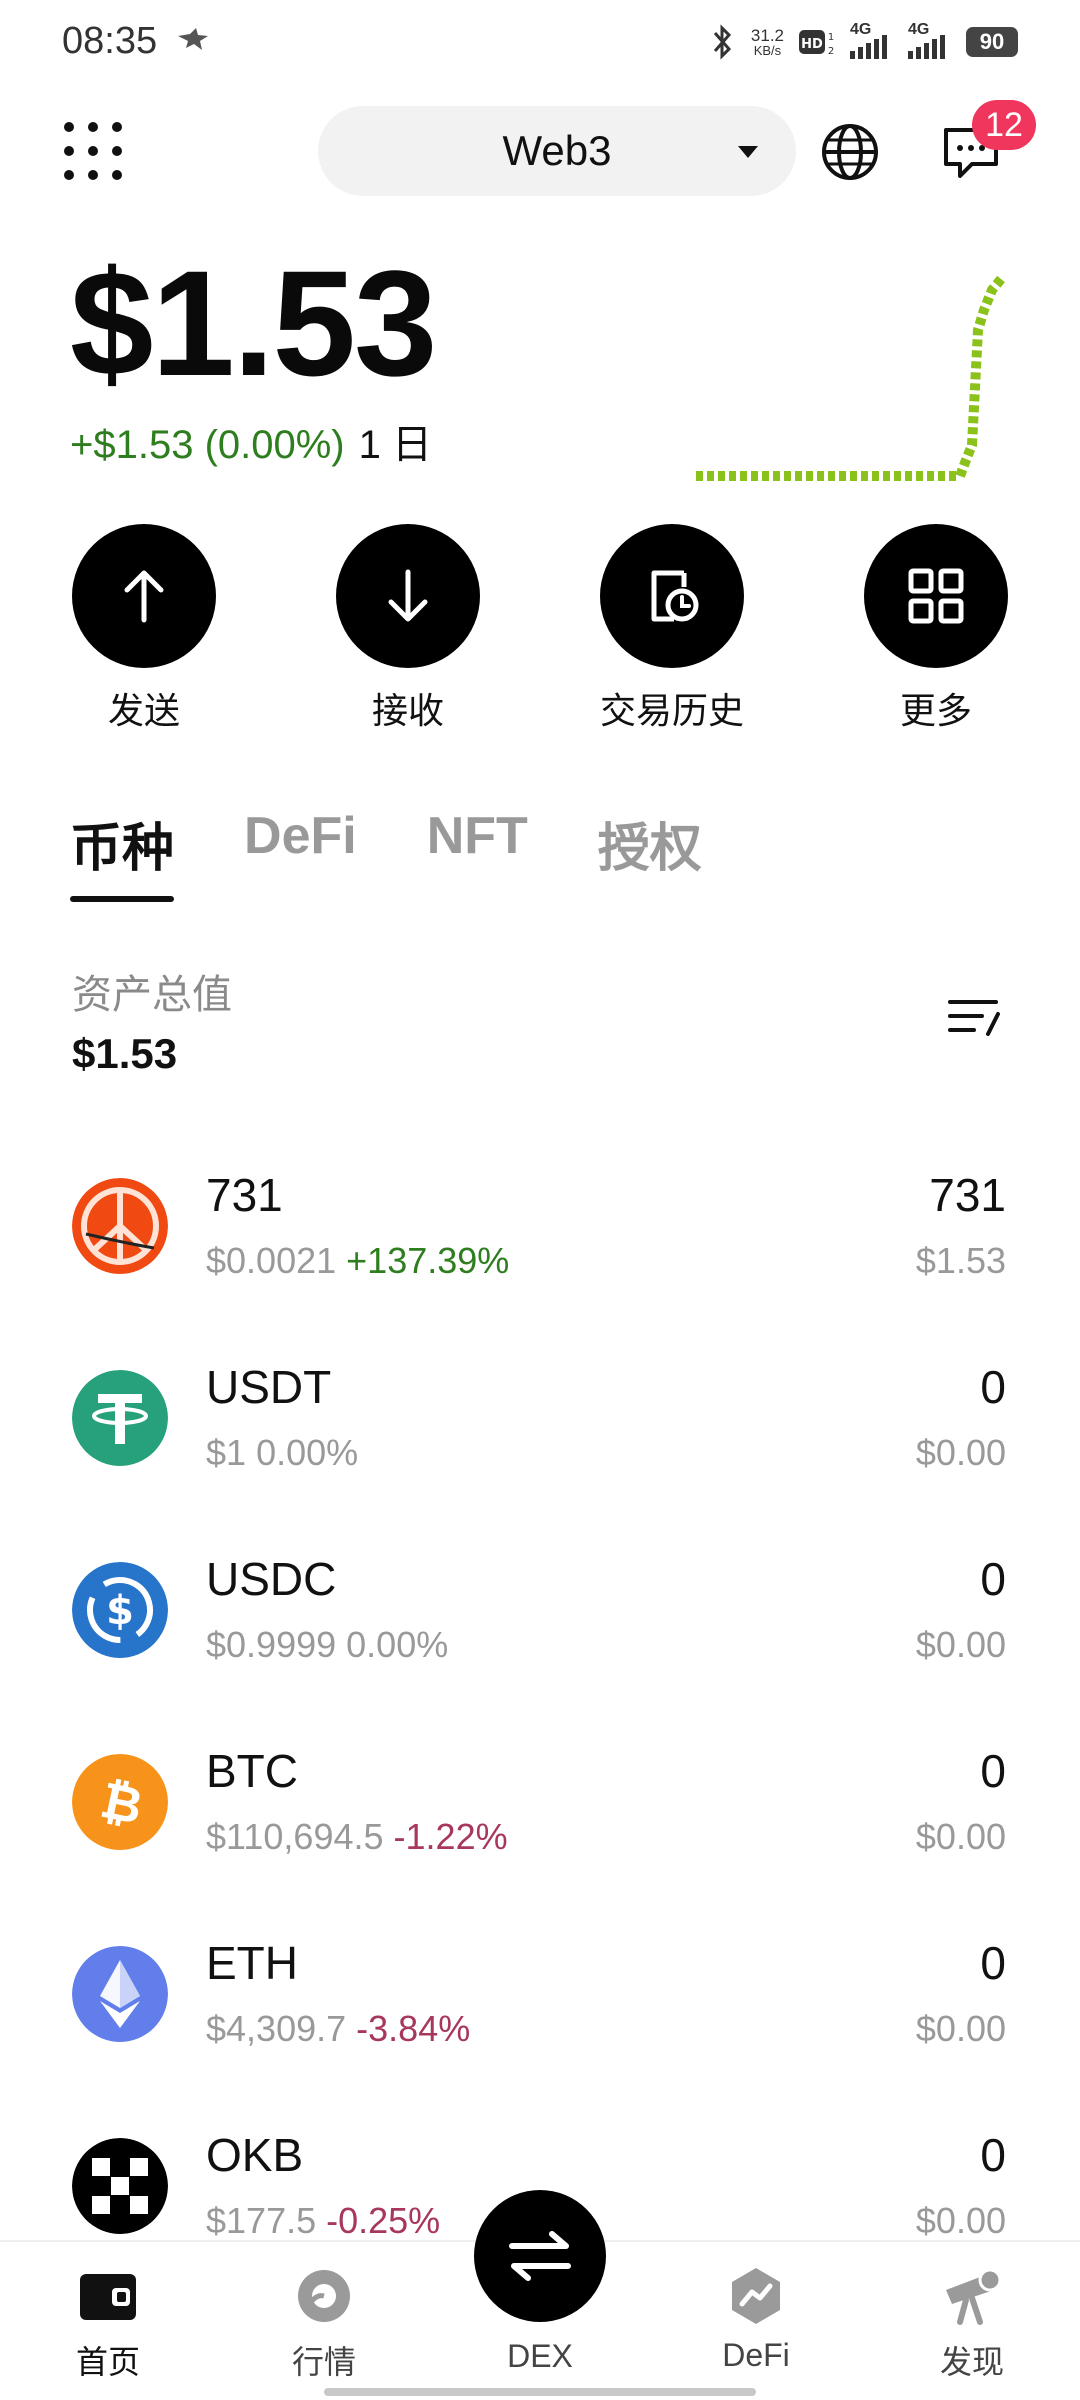  Describe the element at coordinates (767, 42) in the screenshot. I see `net-speed: 31.2 KB/s` at that location.